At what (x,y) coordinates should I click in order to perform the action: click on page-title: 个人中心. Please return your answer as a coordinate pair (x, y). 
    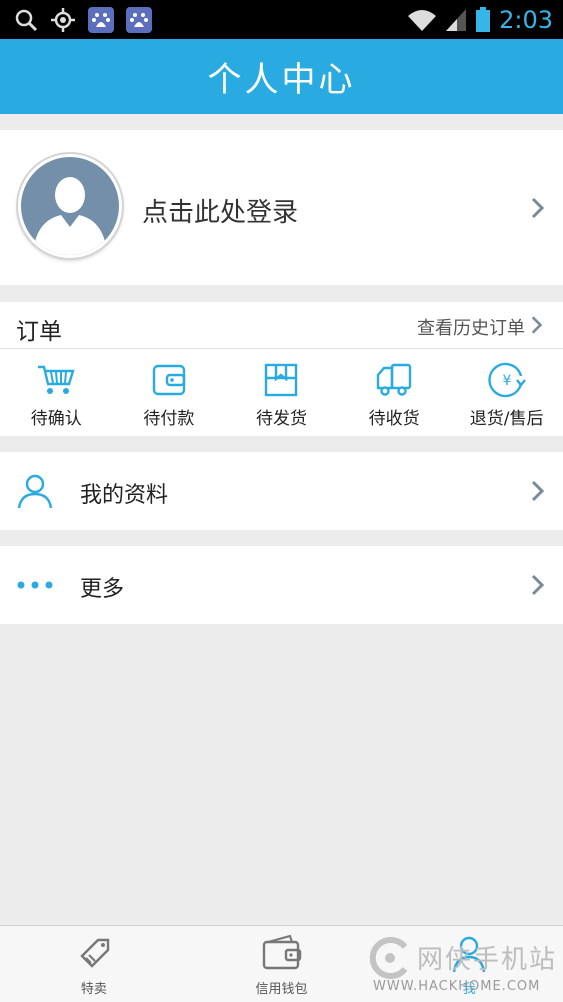
    Looking at the image, I should click on (281, 80).